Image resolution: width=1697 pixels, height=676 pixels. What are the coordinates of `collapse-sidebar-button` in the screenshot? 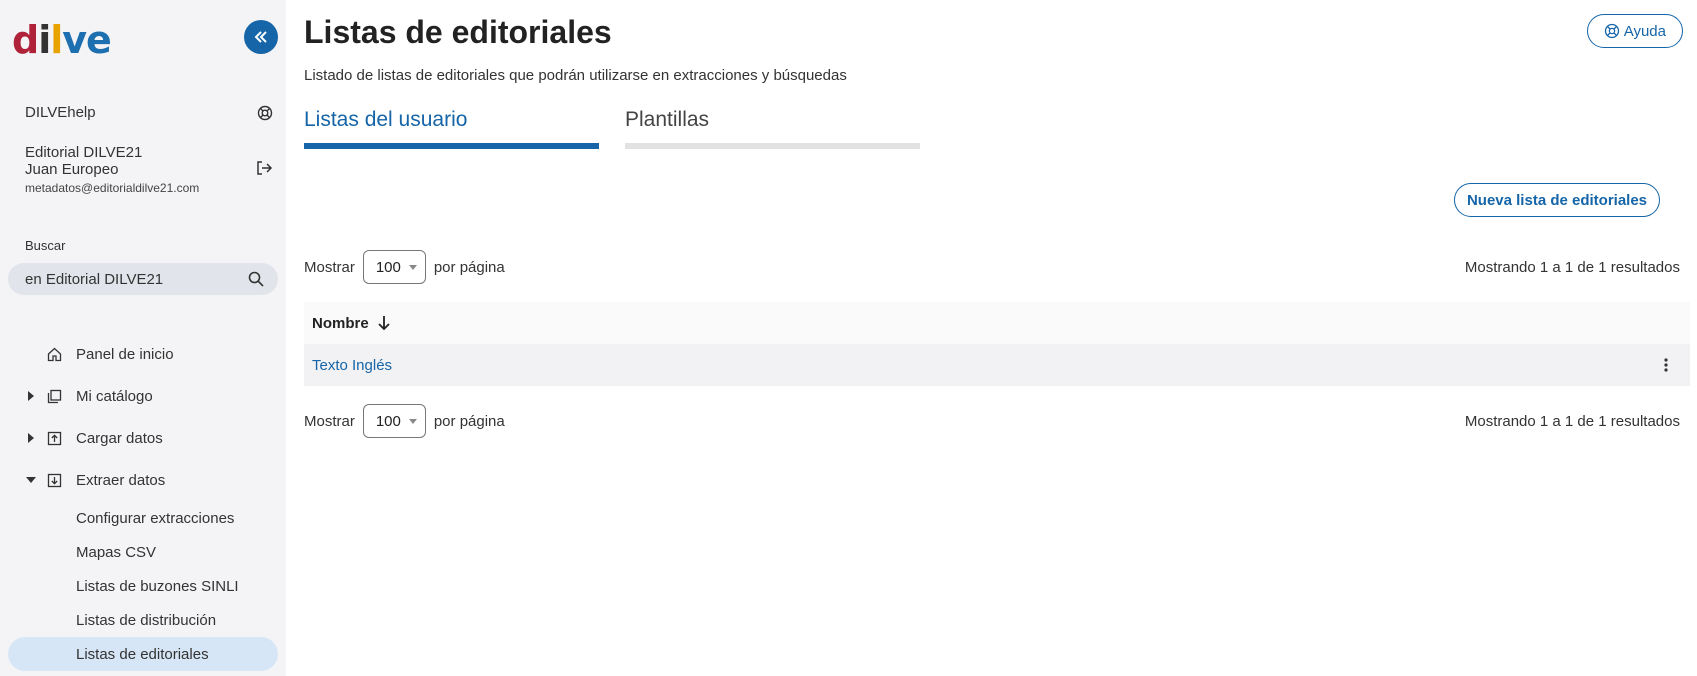 It's located at (261, 37).